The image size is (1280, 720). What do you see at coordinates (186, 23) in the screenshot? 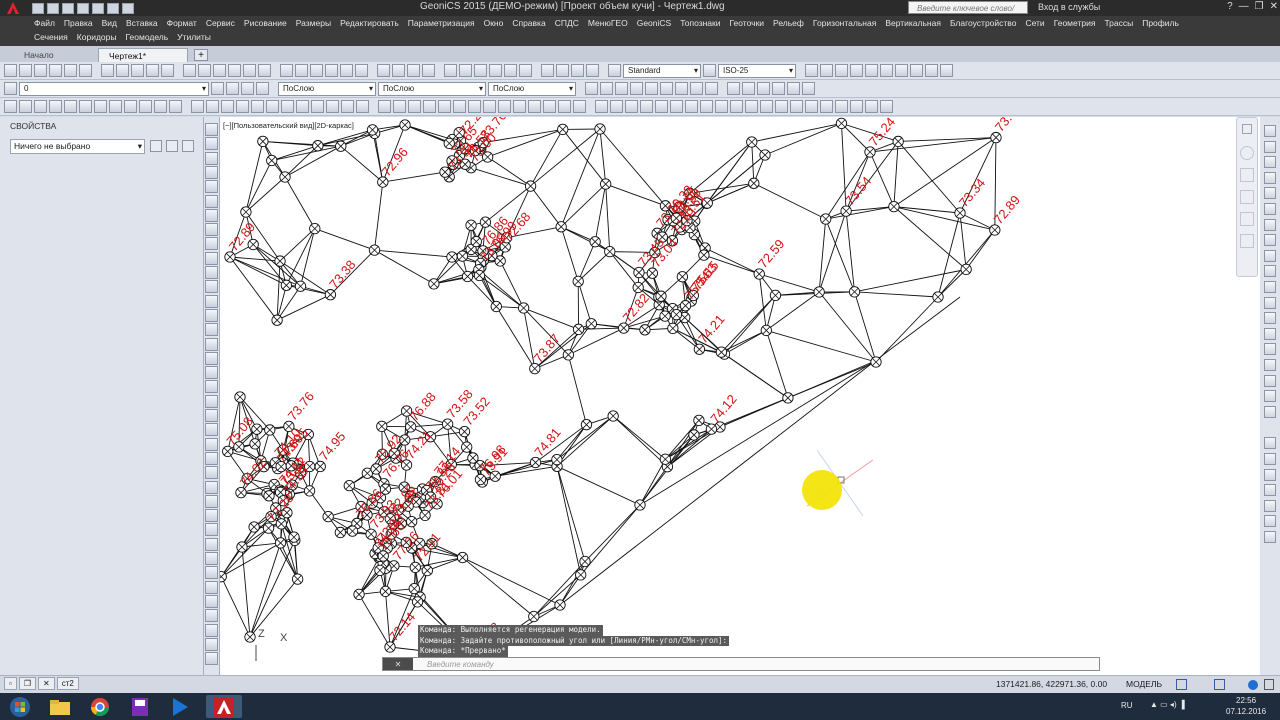
I see `menu-item-4: Формат` at bounding box center [186, 23].